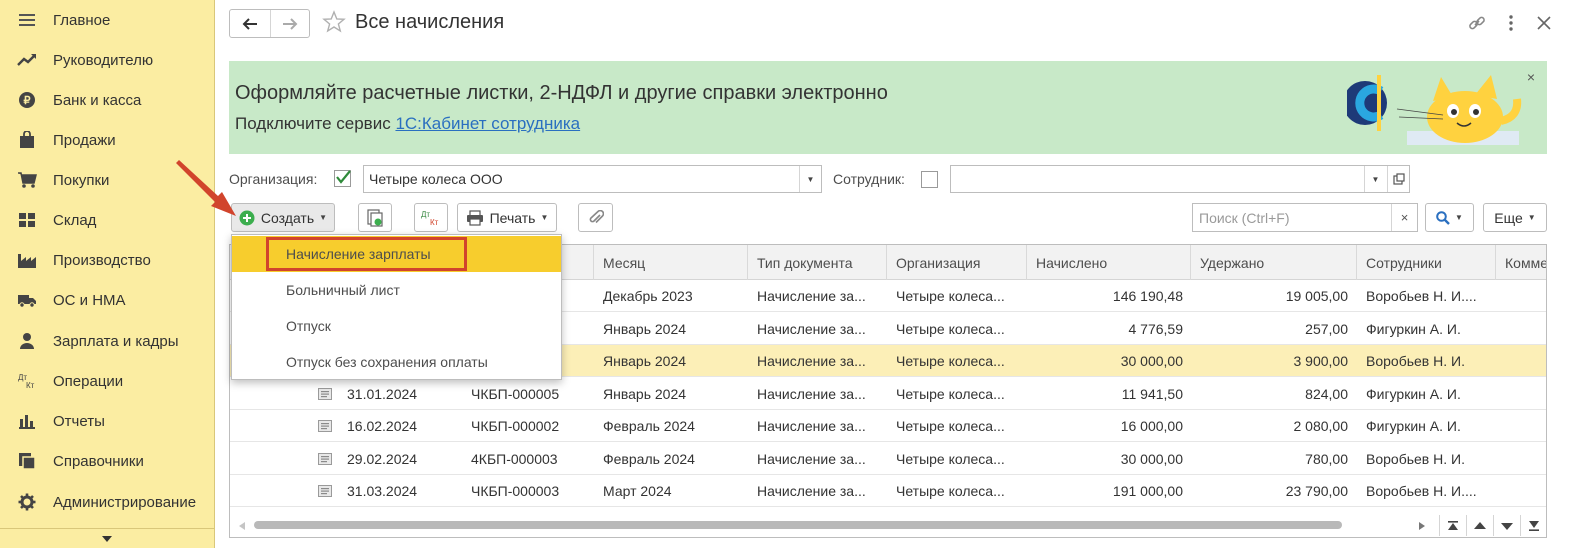 This screenshot has height=548, width=1576. What do you see at coordinates (1426, 262) in the screenshot?
I see `column-header-employees: Сотрудники` at bounding box center [1426, 262].